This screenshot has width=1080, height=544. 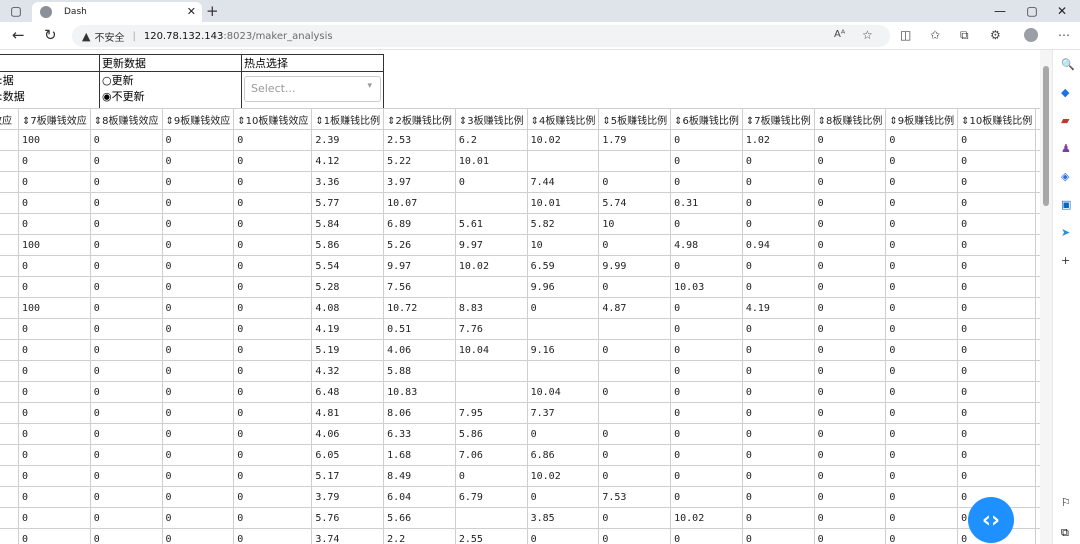 What do you see at coordinates (1065, 232) in the screenshot?
I see `send-icon: ➤` at bounding box center [1065, 232].